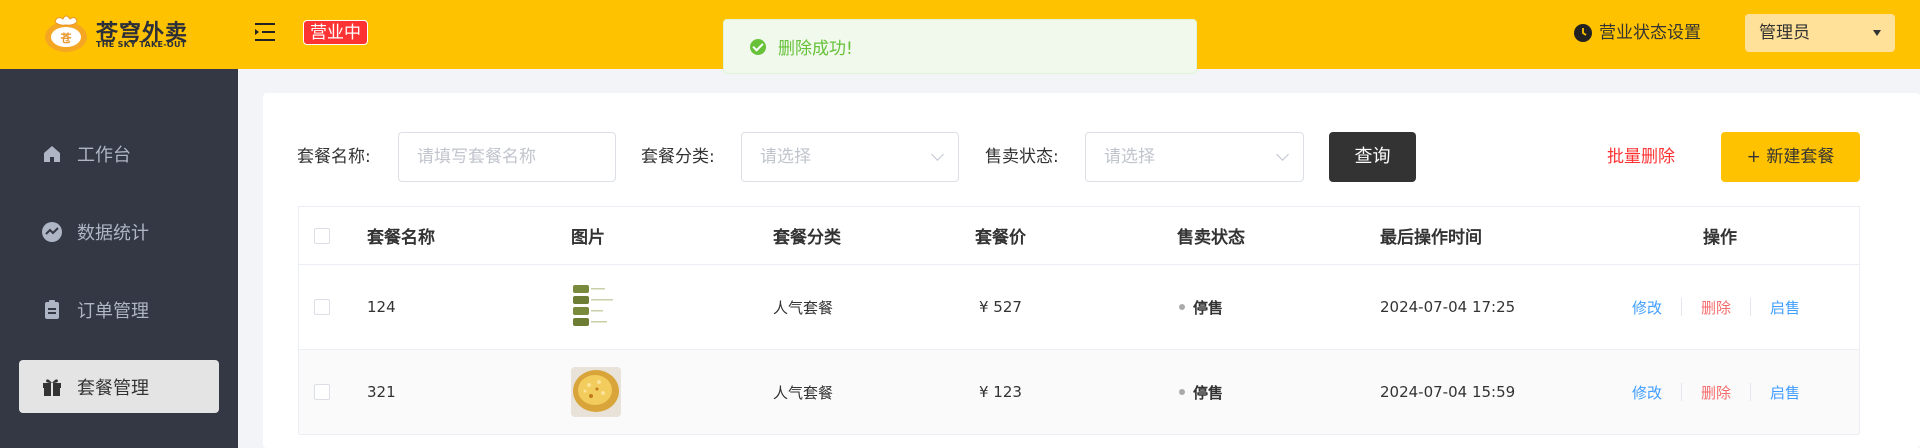 Image resolution: width=1920 pixels, height=448 pixels. I want to click on toast-message: 删除成功!, so click(815, 49).